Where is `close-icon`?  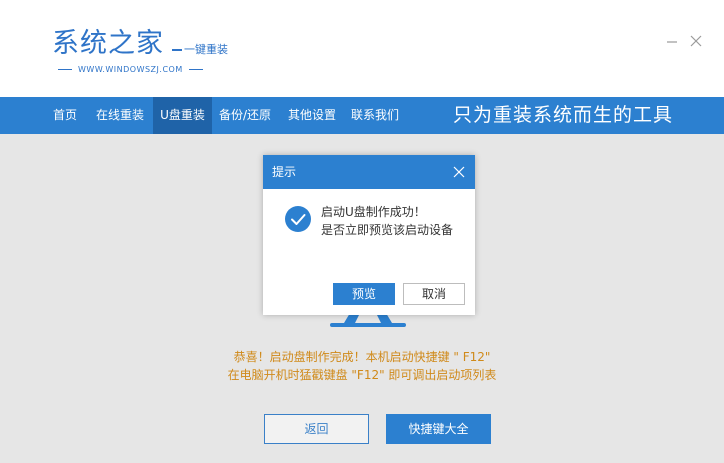 close-icon is located at coordinates (696, 41).